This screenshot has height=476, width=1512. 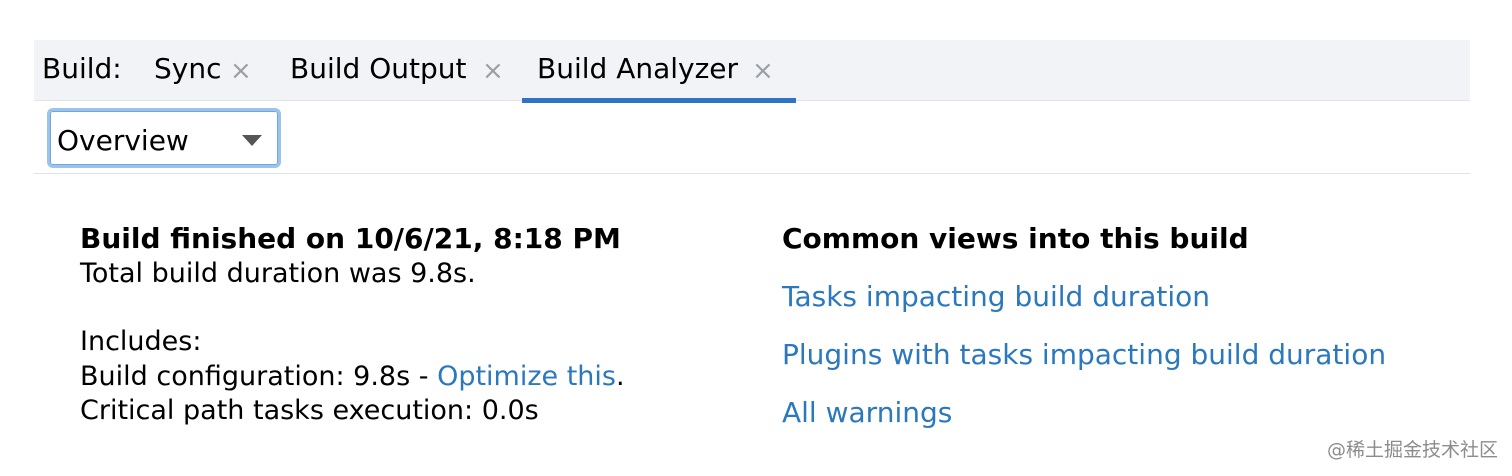 What do you see at coordinates (188, 68) in the screenshot?
I see `tab-sync-label: Sync` at bounding box center [188, 68].